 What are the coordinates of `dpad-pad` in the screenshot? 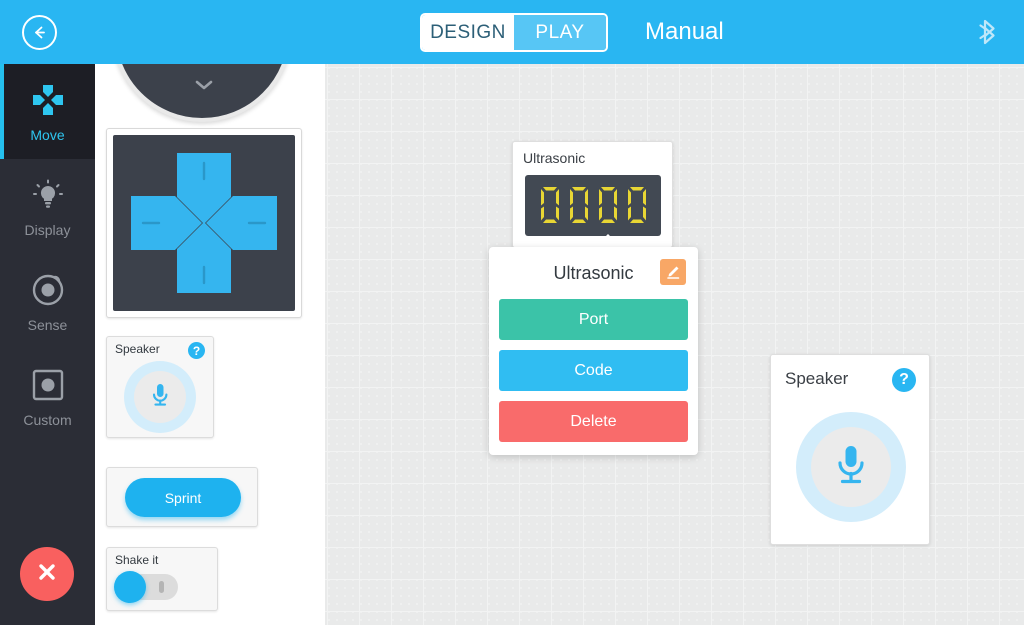 It's located at (204, 223).